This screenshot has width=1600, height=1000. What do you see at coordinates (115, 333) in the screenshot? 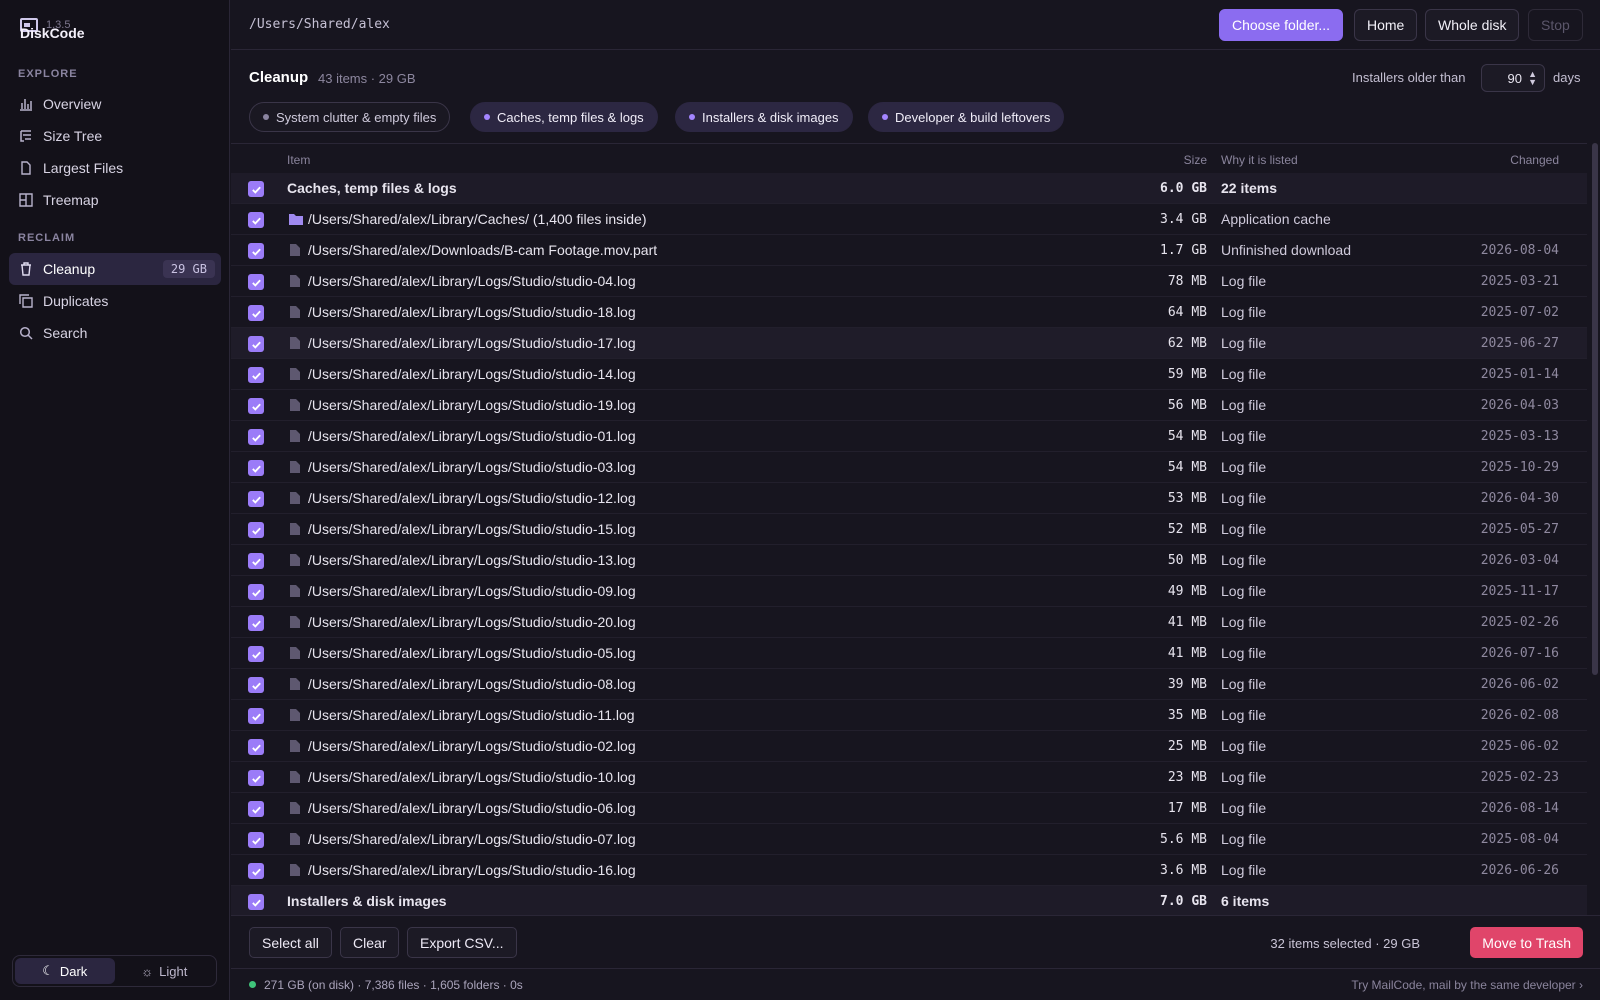
I see `sidebar-item-search: Search` at bounding box center [115, 333].